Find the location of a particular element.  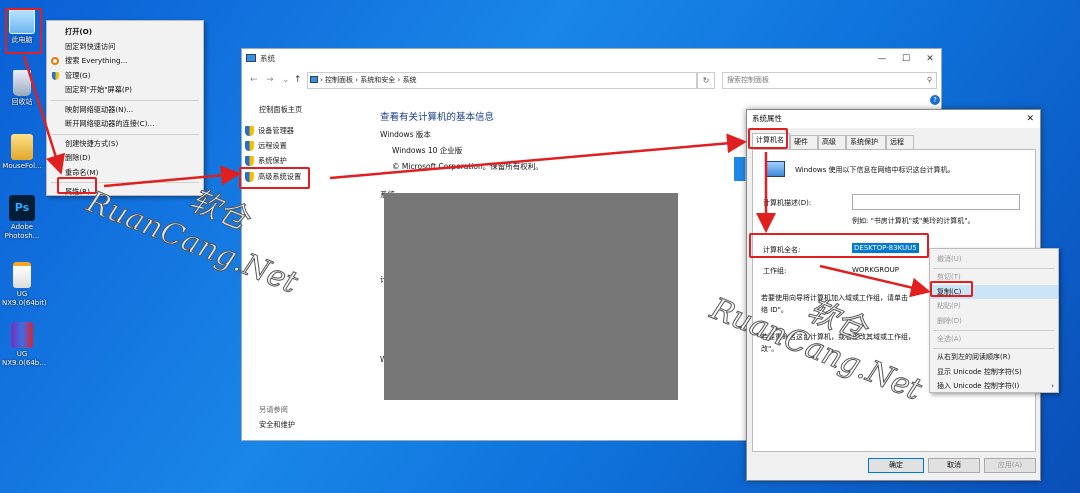

arrow-to-copy is located at coordinates (875, 281).